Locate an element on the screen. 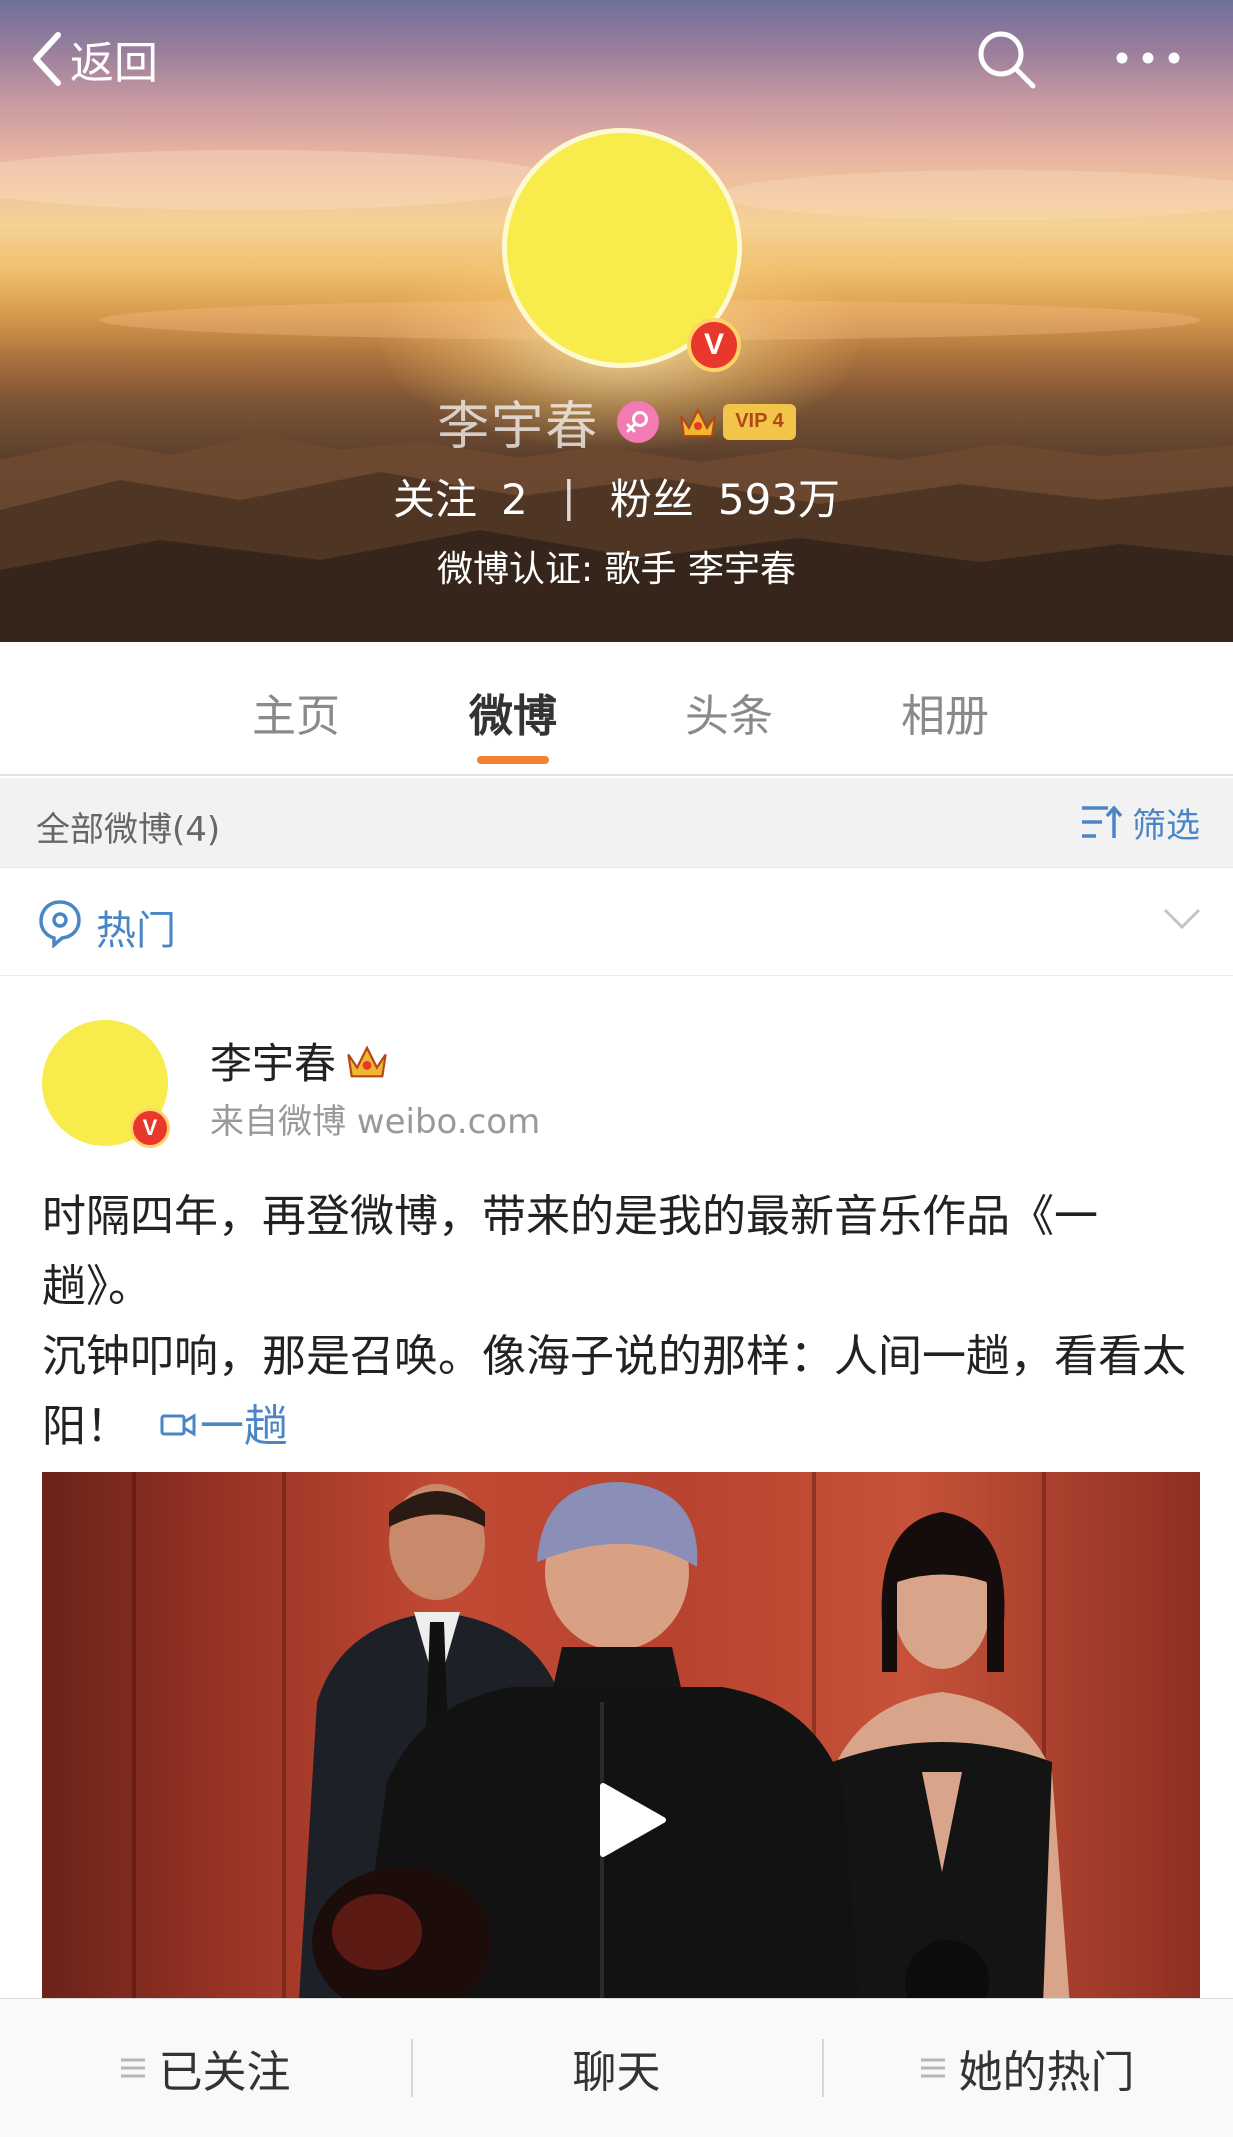  vip-level-badge: VIP 4 is located at coordinates (759, 421).